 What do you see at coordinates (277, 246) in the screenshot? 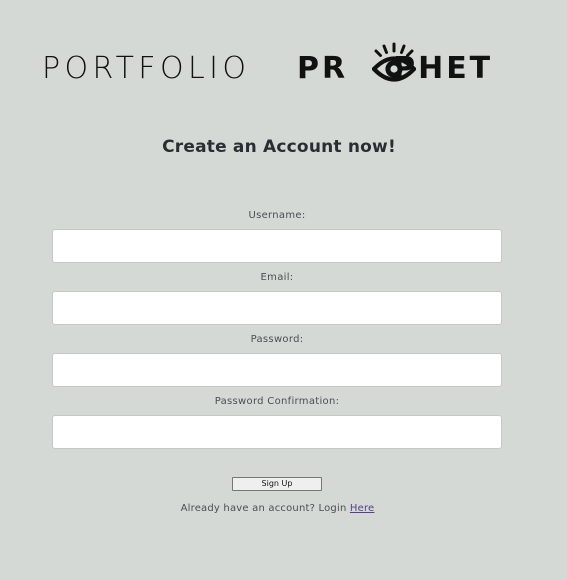
I see `username-input` at bounding box center [277, 246].